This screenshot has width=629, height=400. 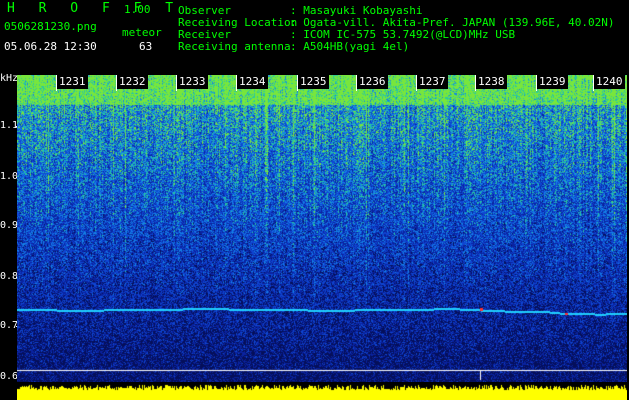 I want to click on y-axis-unit: kHz, so click(x=9, y=78).